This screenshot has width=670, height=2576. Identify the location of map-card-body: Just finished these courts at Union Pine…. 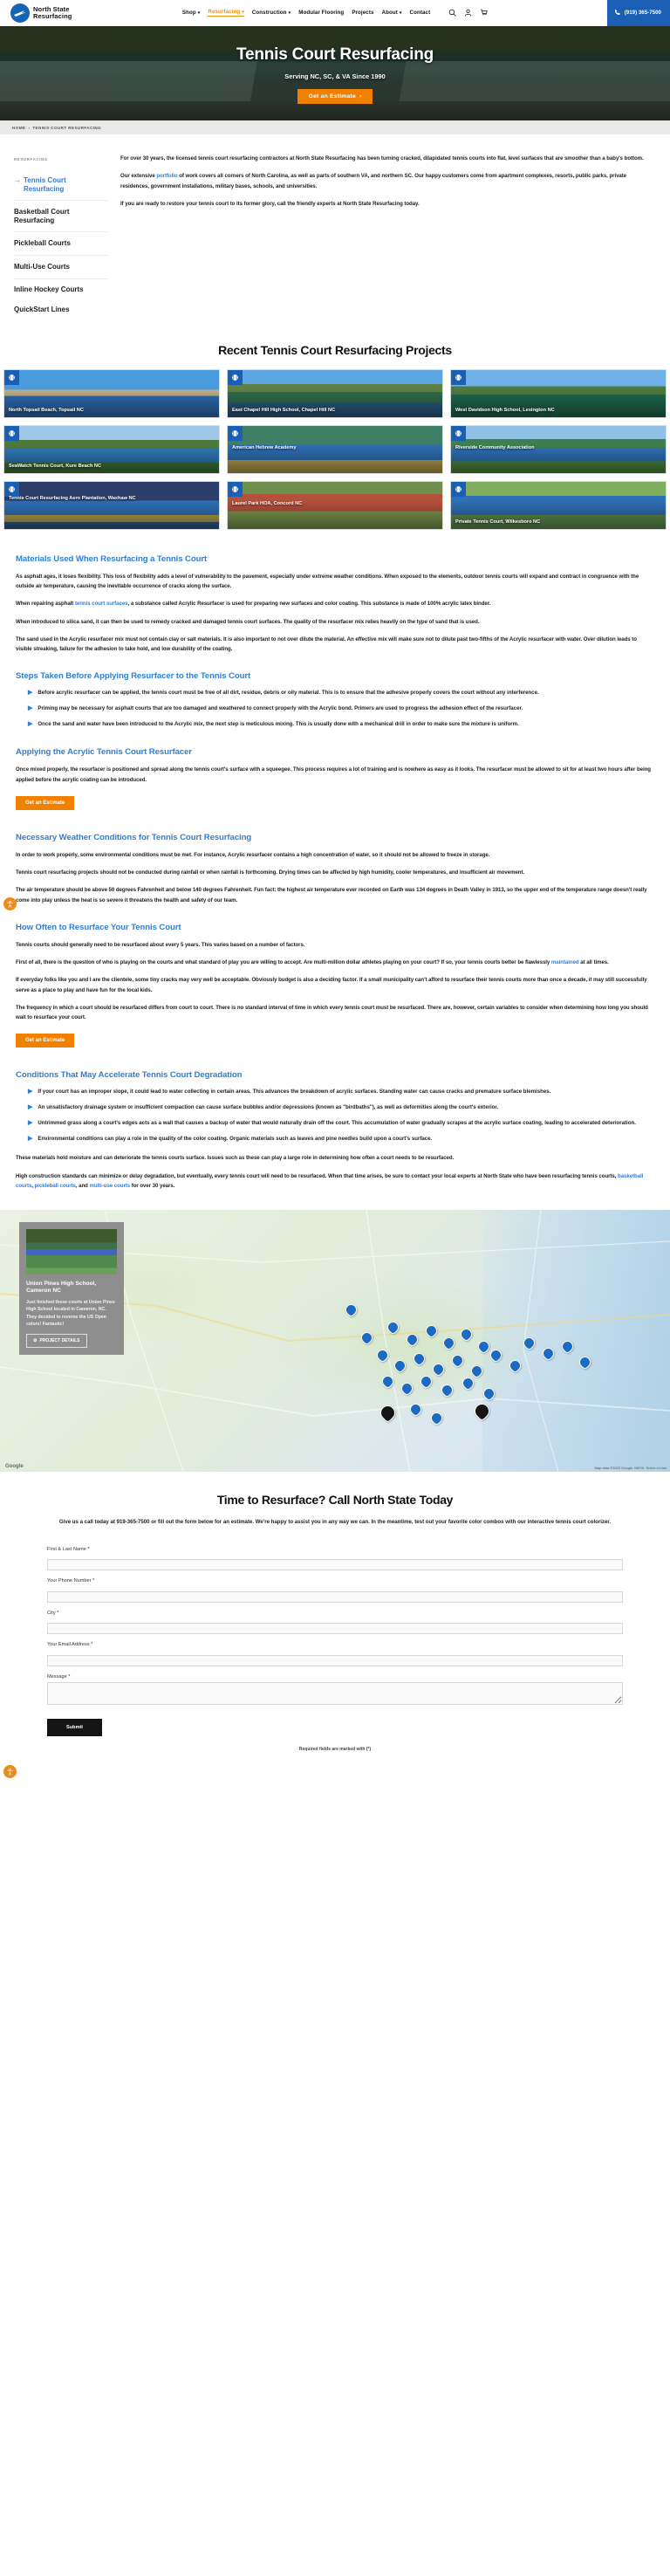
(70, 1313).